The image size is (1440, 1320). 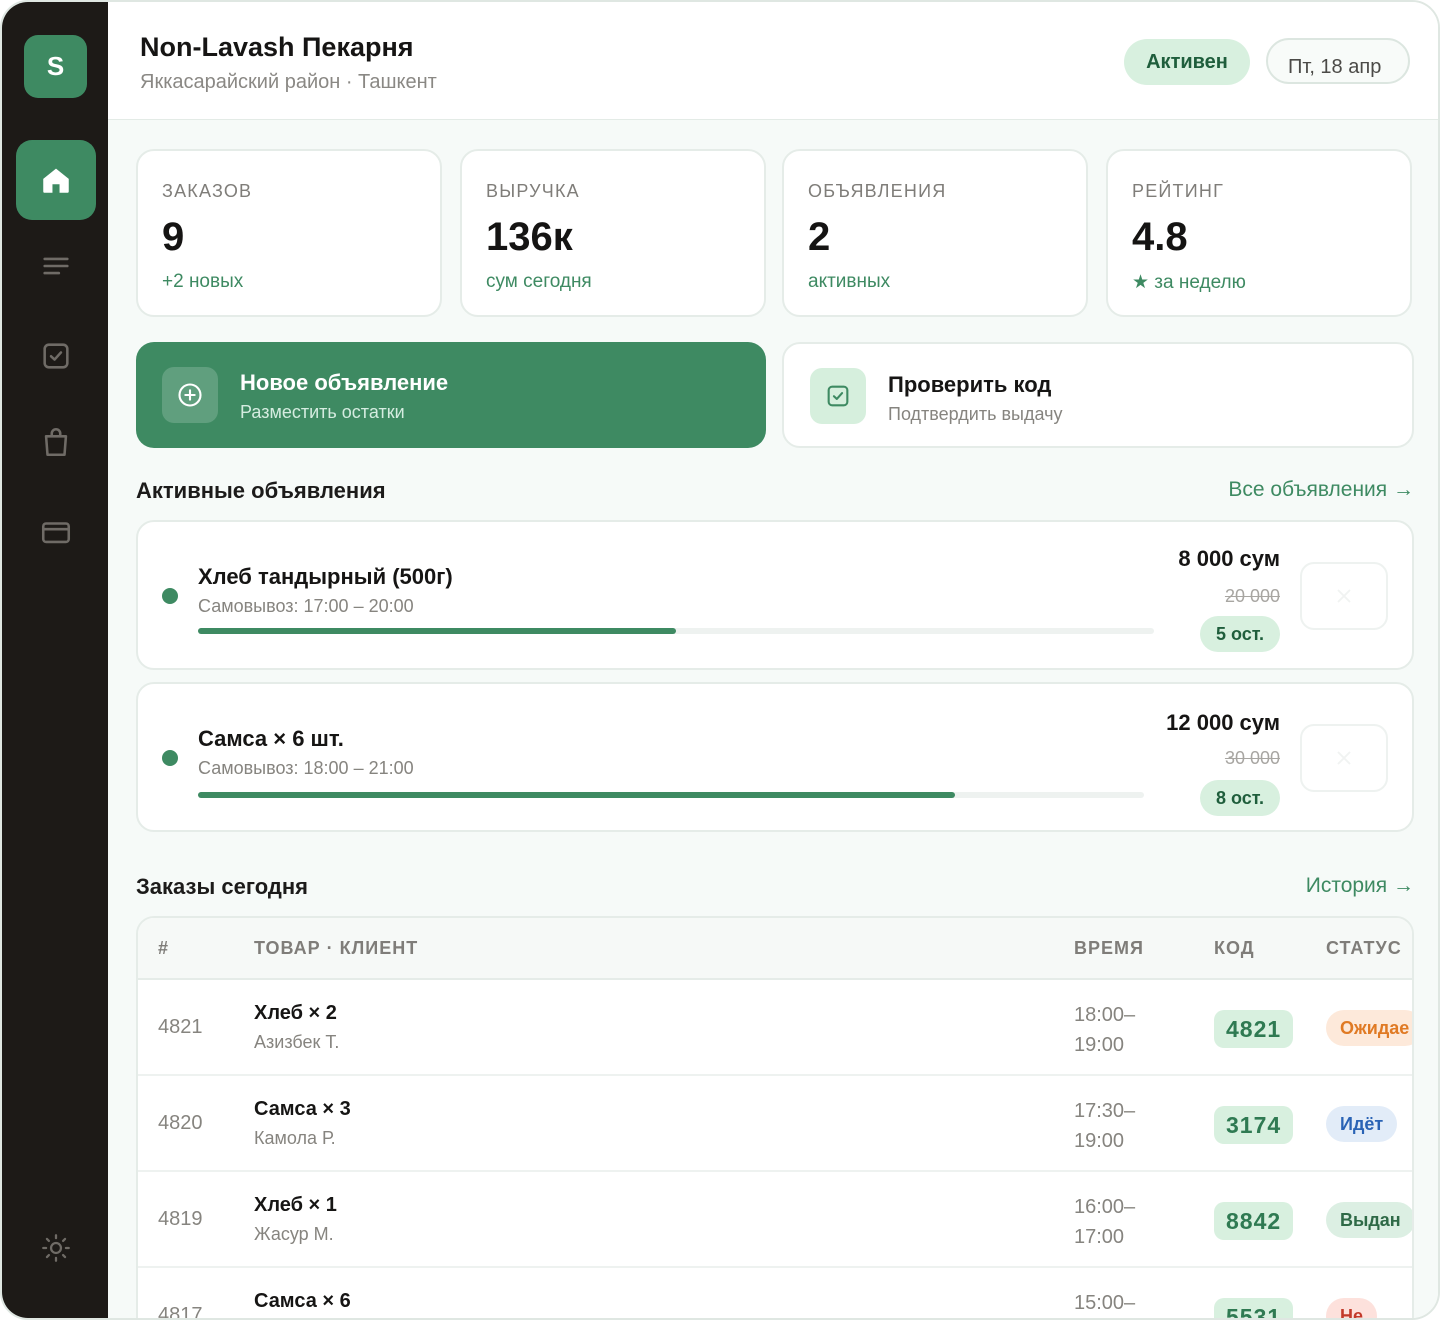 What do you see at coordinates (222, 886) in the screenshot?
I see `orders-section-title: Заказы сегодня` at bounding box center [222, 886].